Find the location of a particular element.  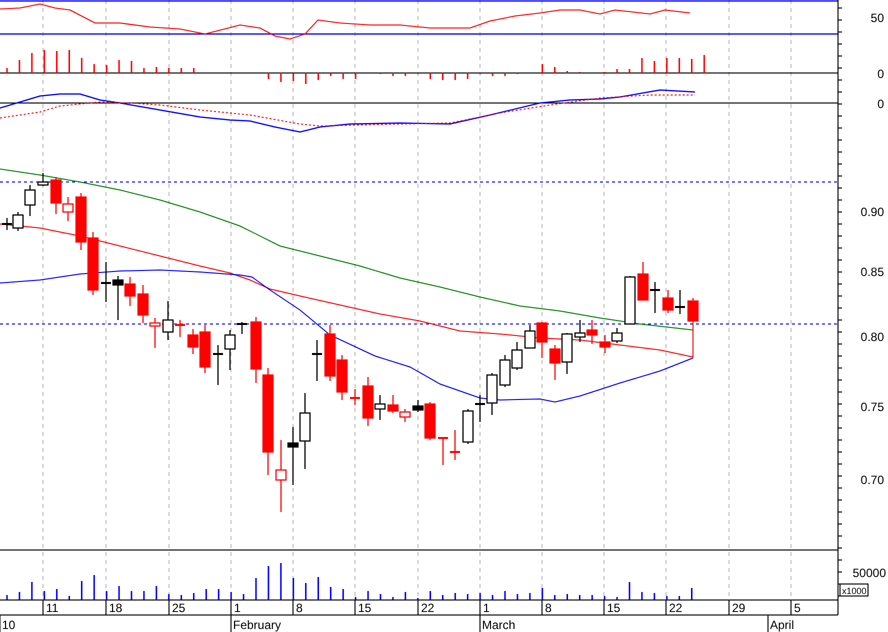

date-label: 5 is located at coordinates (797, 608).